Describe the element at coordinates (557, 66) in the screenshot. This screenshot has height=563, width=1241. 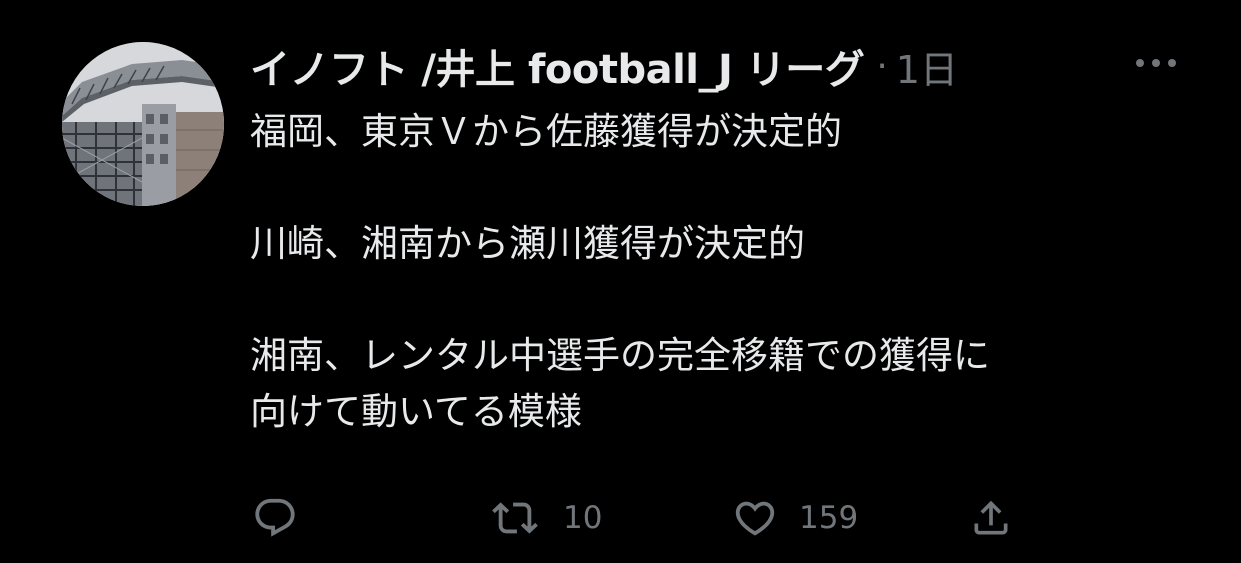
I see `display-name: イノフト /井上 football_J リーグ` at that location.